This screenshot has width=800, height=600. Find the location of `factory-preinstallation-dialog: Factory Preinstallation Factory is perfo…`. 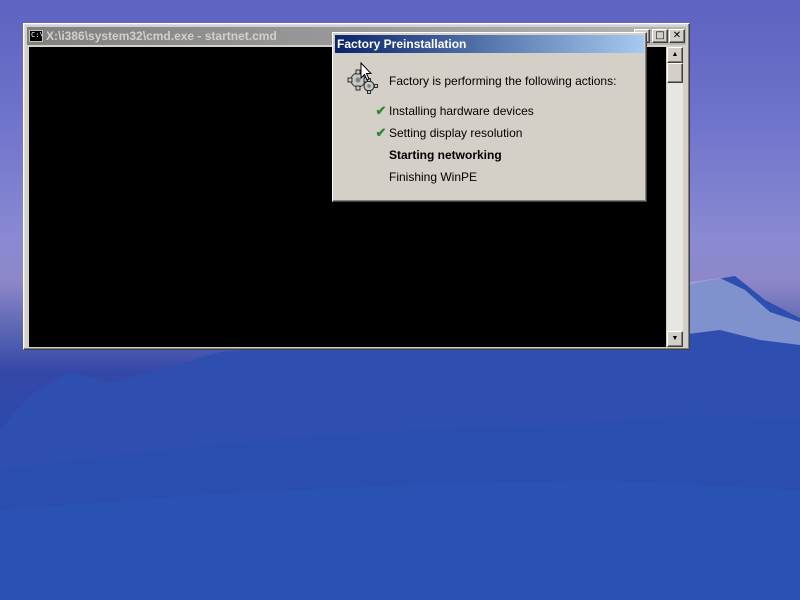

factory-preinstallation-dialog: Factory Preinstallation Factory is perfo… is located at coordinates (489, 117).